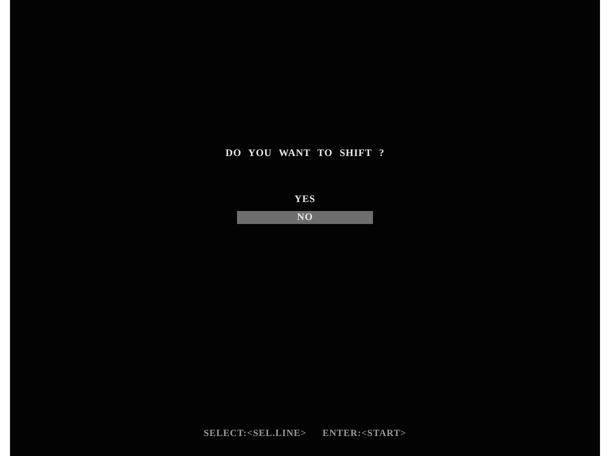 This screenshot has width=610, height=456. What do you see at coordinates (255, 434) in the screenshot?
I see `key-hint: SELECT:<SEL.LINE>` at bounding box center [255, 434].